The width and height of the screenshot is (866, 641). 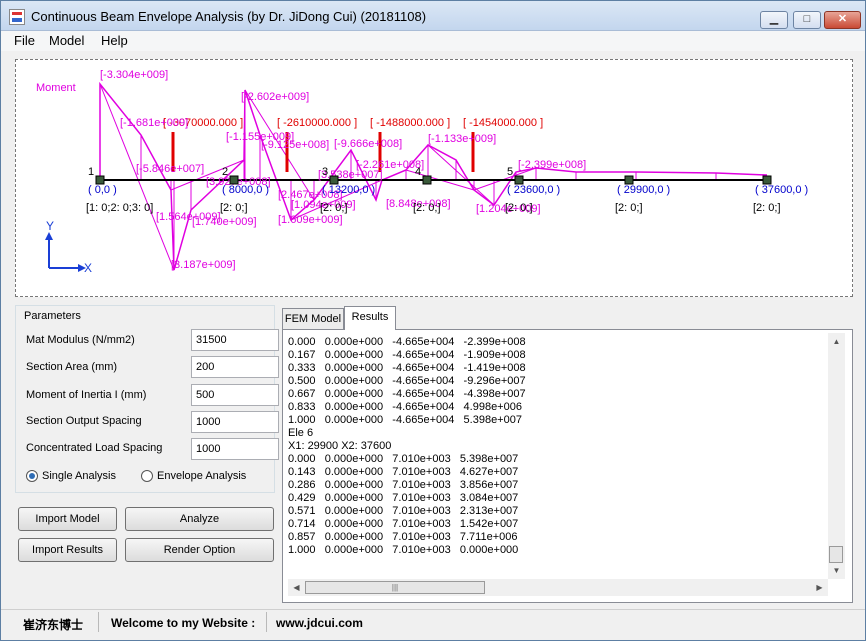 What do you see at coordinates (225, 172) in the screenshot?
I see `node-number: 2` at bounding box center [225, 172].